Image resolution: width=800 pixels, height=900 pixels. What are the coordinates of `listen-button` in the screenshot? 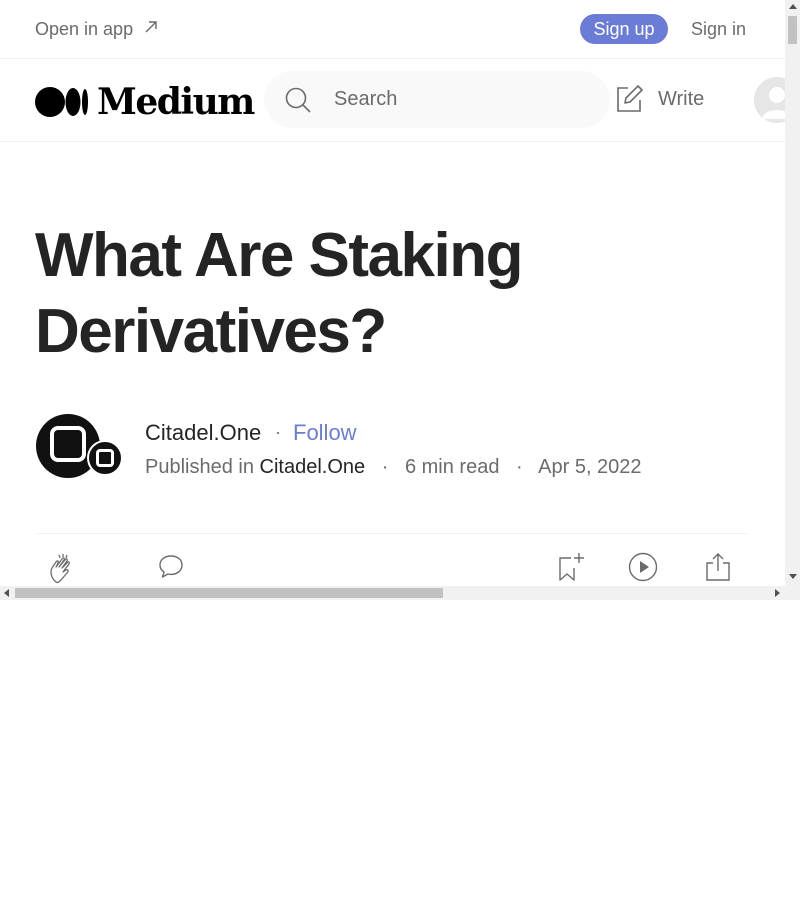 It's located at (643, 569).